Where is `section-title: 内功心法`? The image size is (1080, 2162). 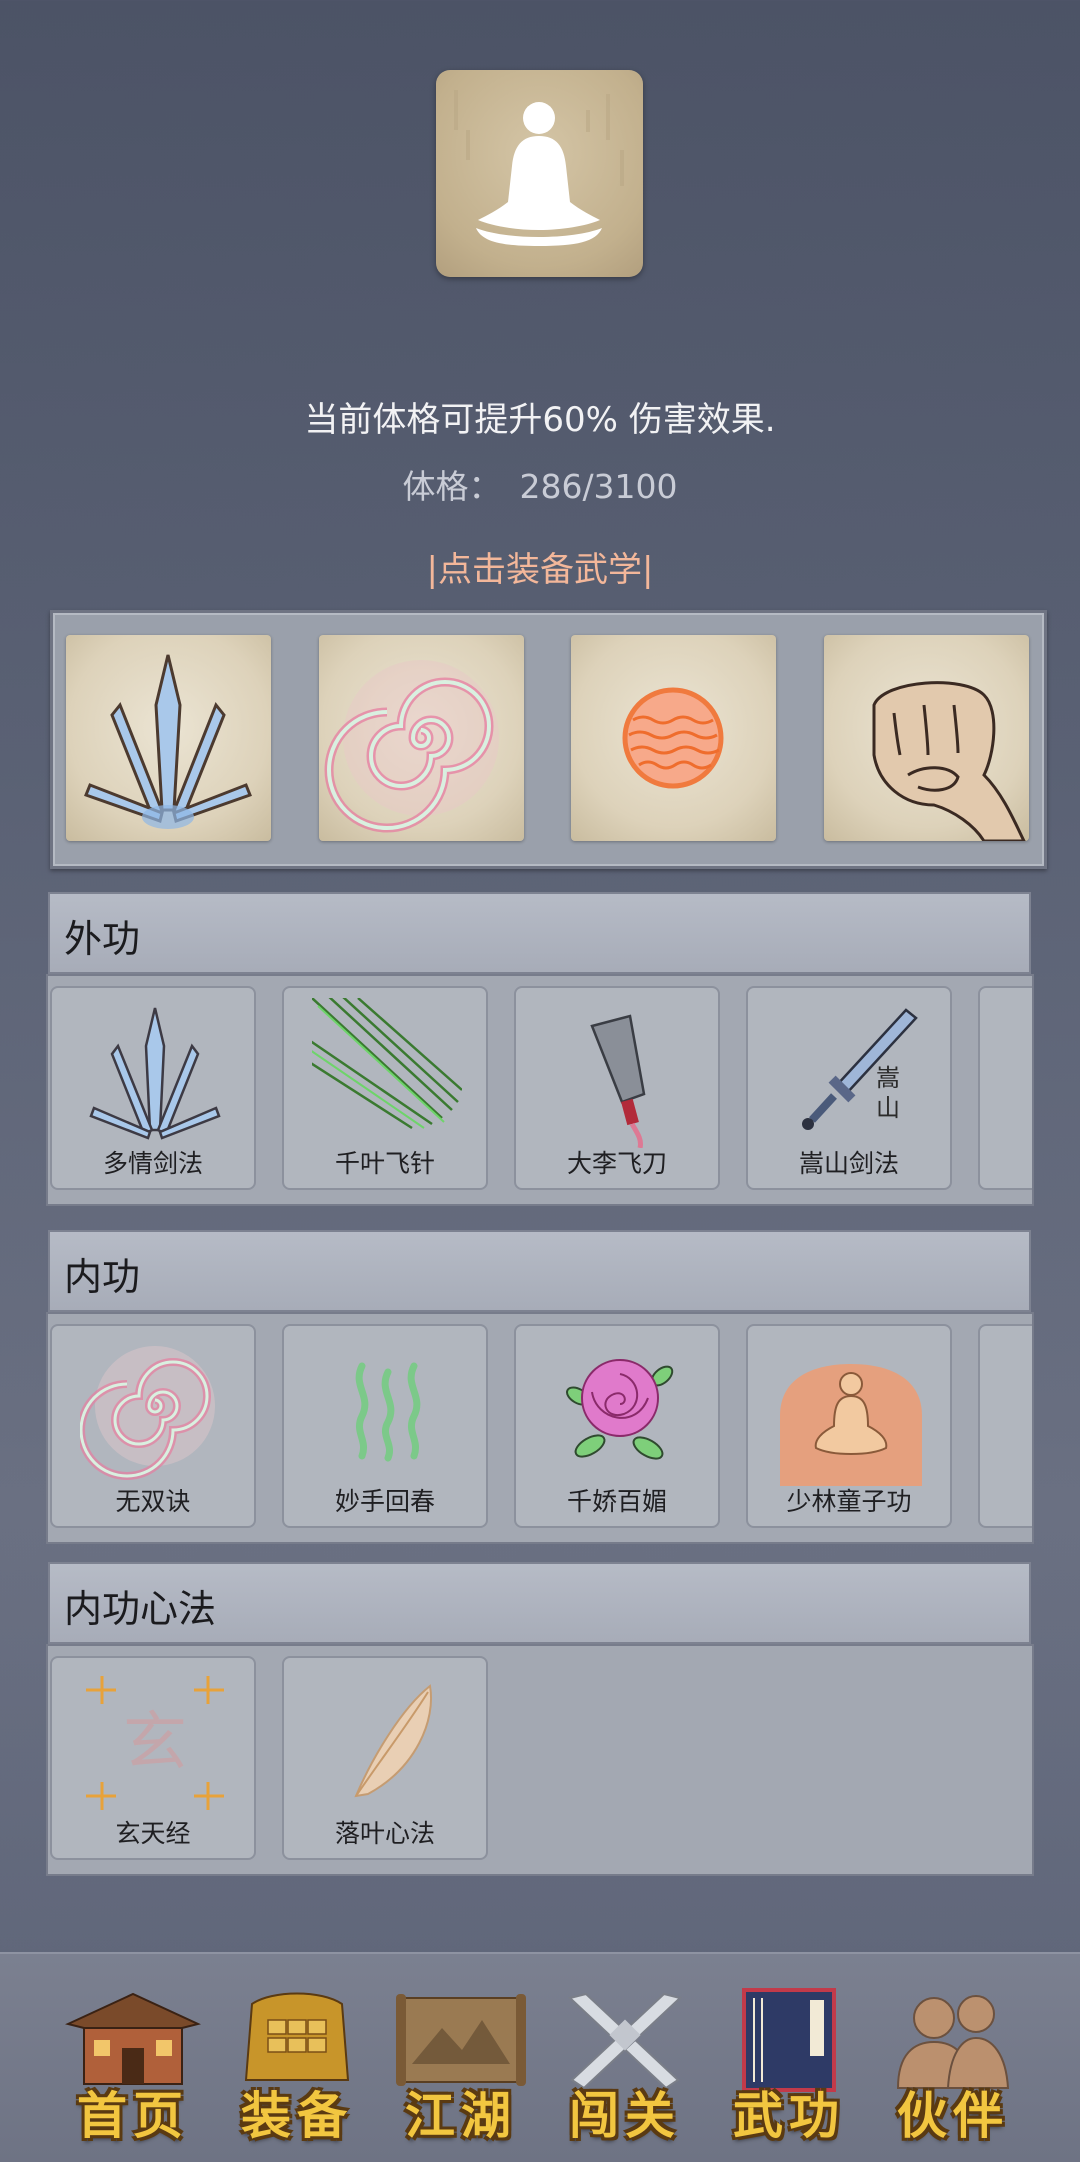
section-title: 内功心法 is located at coordinates (140, 1609).